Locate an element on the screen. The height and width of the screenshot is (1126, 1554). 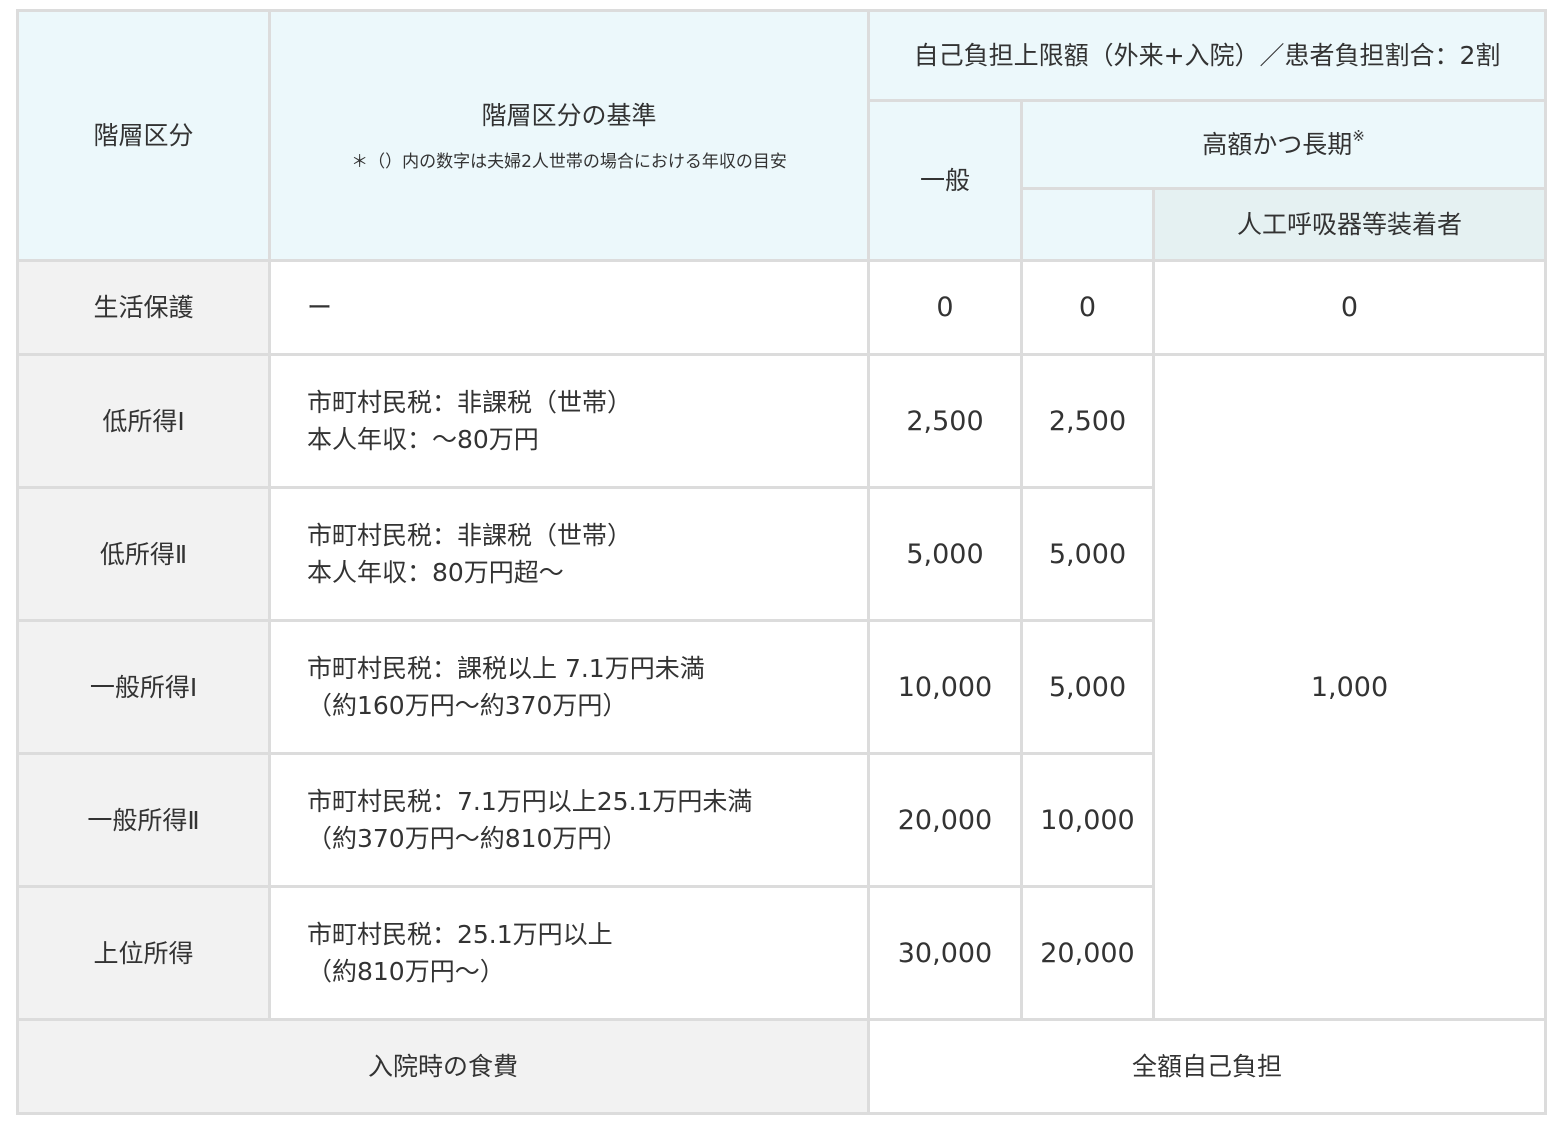
criteria-line: 市町村民税：7.1万円以上25.1万円未満 is located at coordinates (530, 801).